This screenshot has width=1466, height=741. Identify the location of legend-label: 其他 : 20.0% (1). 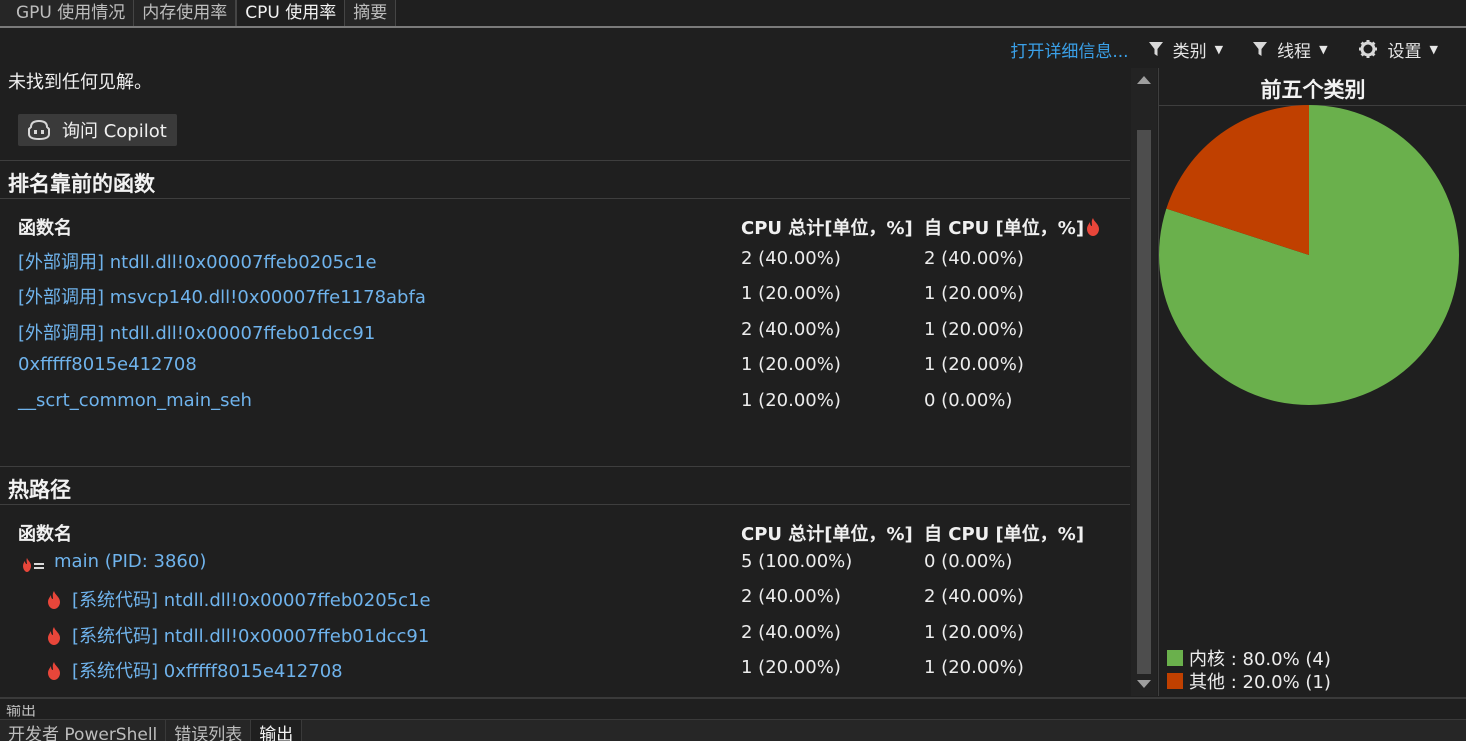
(1260, 682).